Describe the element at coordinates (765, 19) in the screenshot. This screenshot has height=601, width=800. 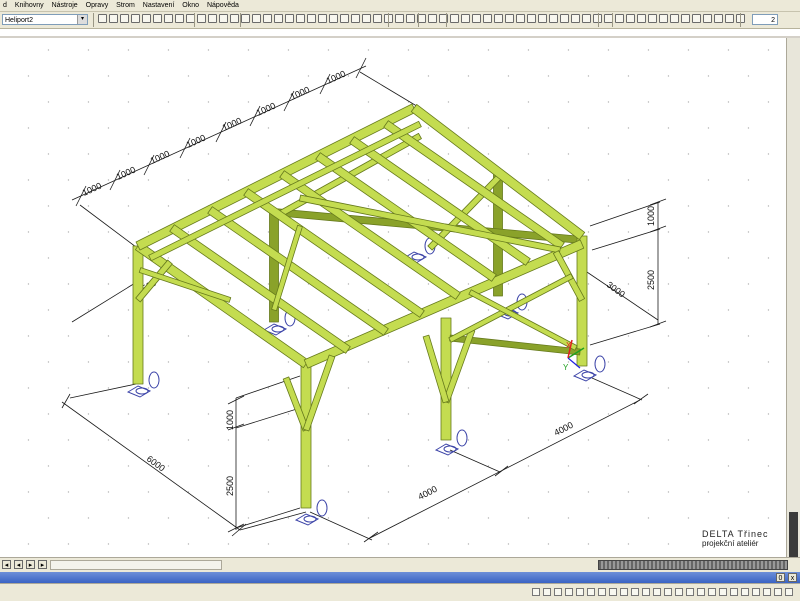
I see `zoom-input: 2` at that location.